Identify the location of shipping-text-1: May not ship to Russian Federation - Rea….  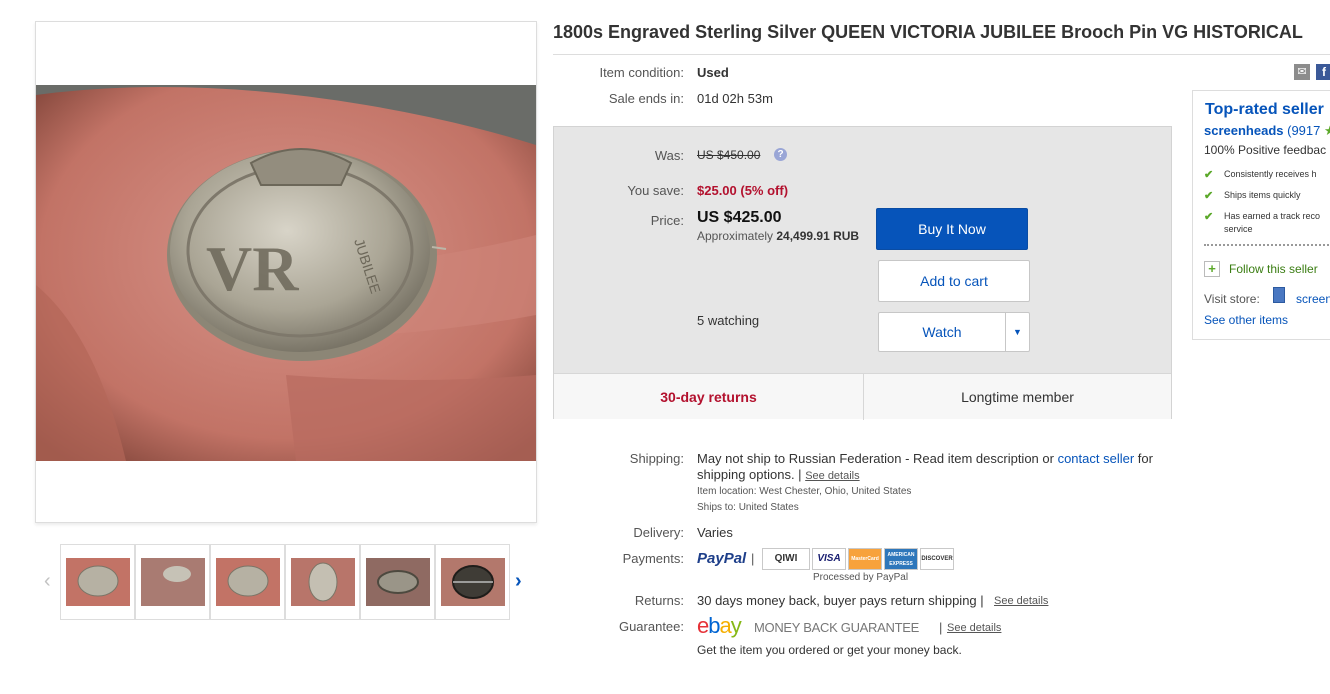
(875, 458).